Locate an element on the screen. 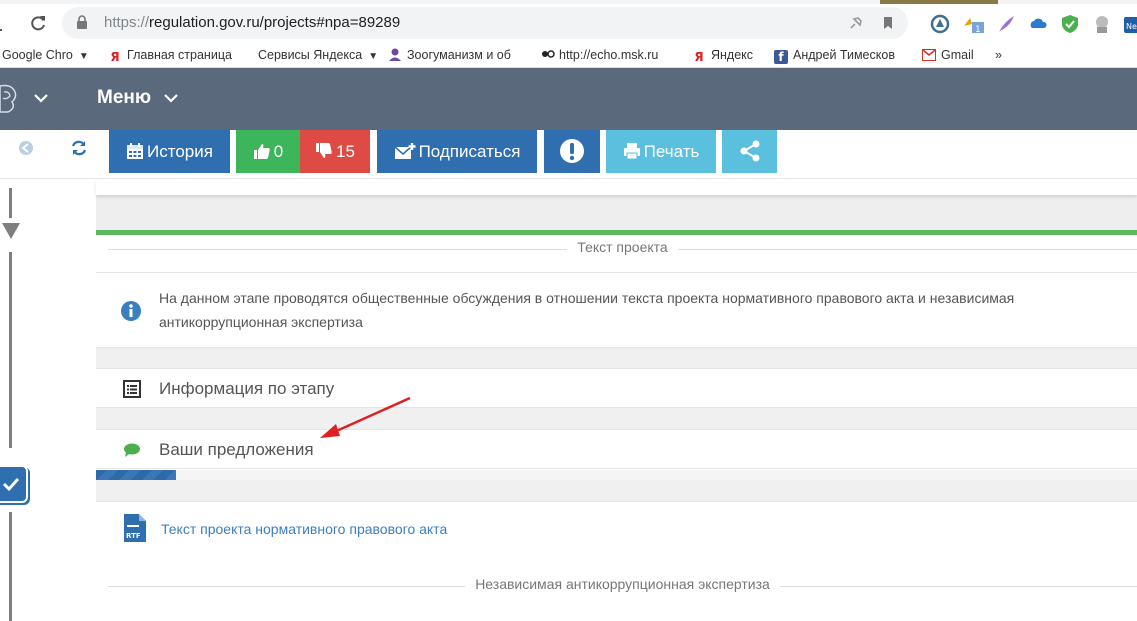  annotation-arrow-icon is located at coordinates (365, 417).